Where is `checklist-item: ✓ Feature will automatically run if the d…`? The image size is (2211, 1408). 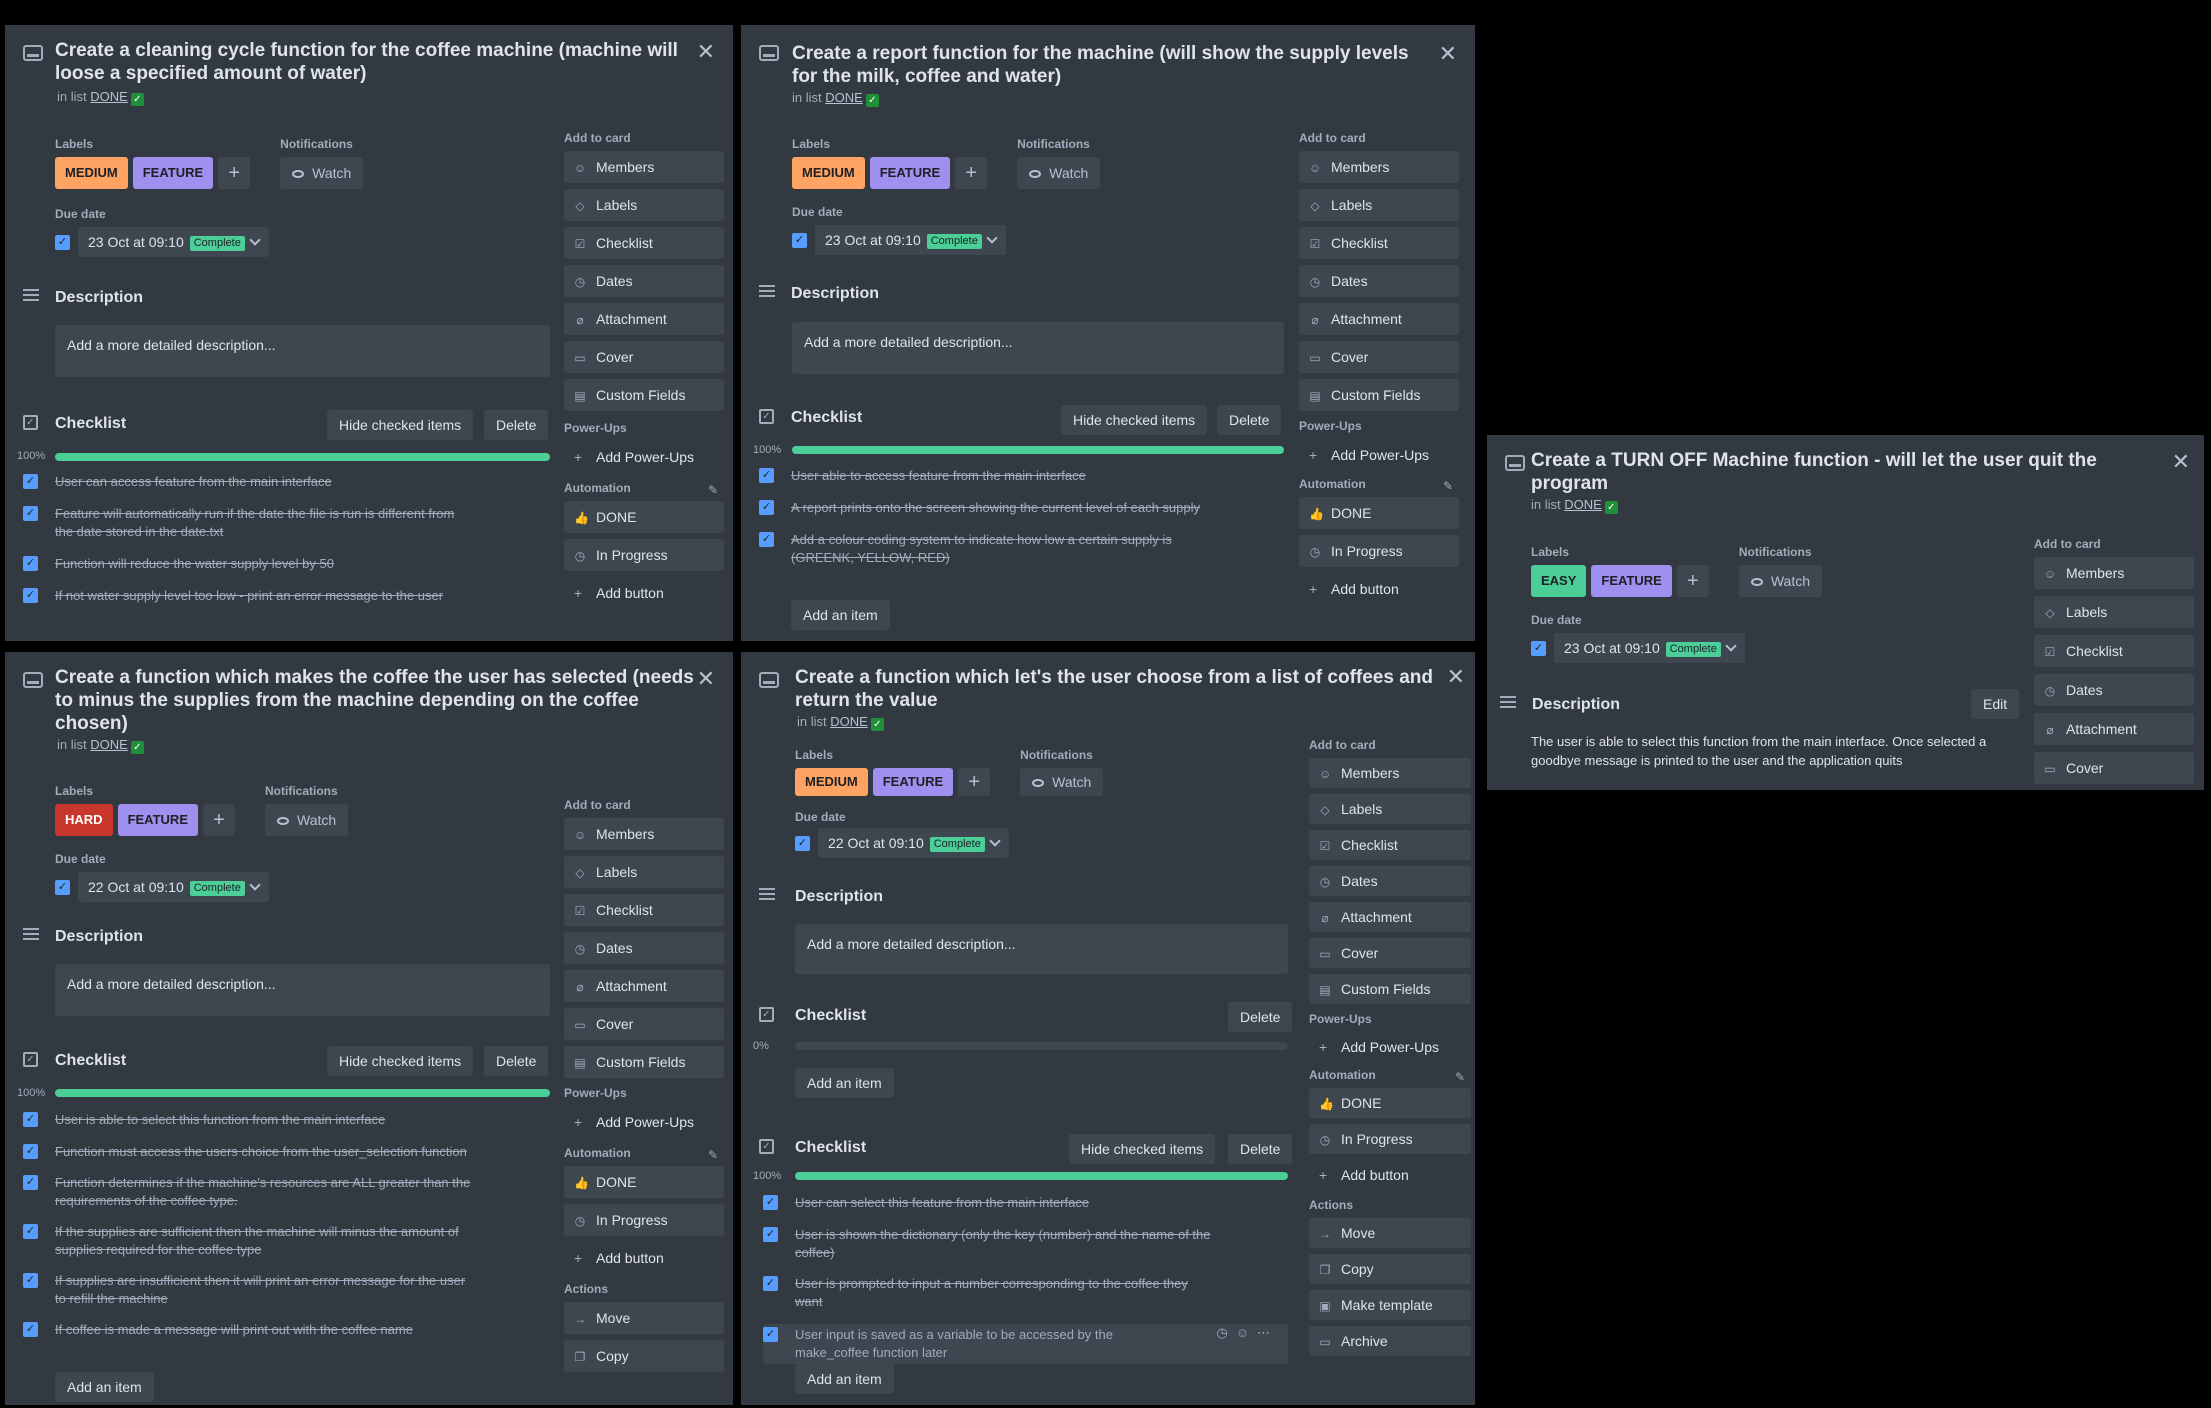 checklist-item: ✓ Feature will automatically run if the d… is located at coordinates (248, 523).